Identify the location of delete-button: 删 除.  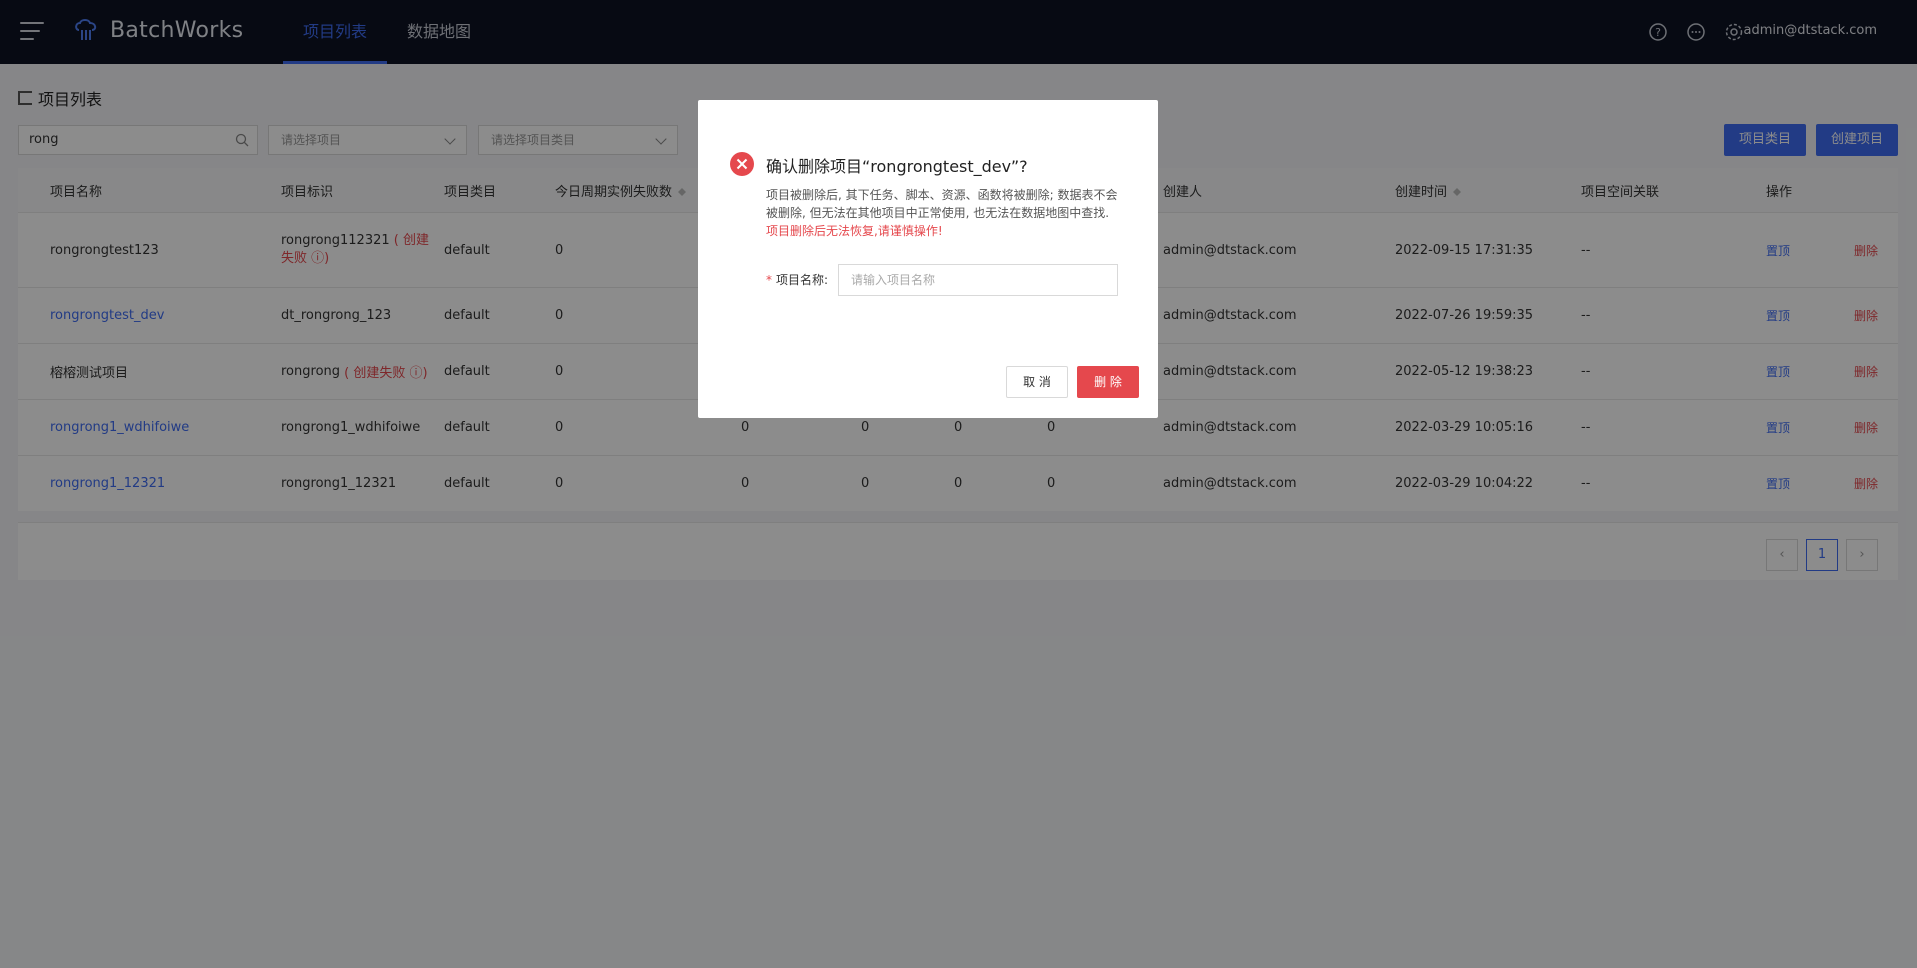
(1108, 382).